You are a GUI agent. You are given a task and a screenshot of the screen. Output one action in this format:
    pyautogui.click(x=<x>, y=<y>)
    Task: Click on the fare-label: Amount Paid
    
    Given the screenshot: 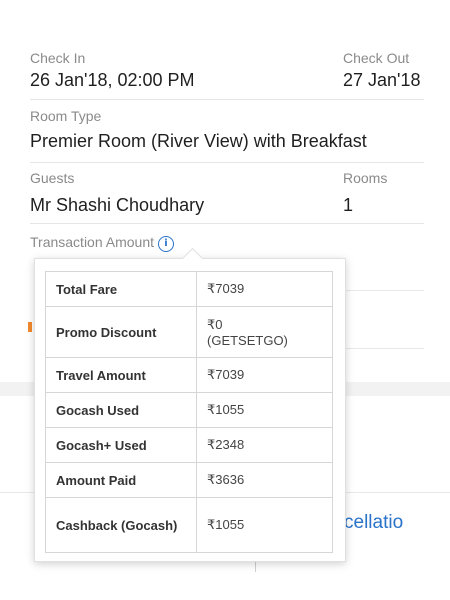 What is the action you would take?
    pyautogui.click(x=121, y=480)
    